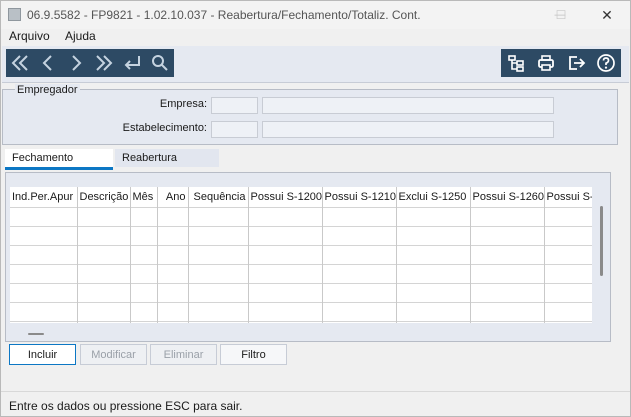 This screenshot has width=631, height=417. What do you see at coordinates (561, 63) in the screenshot?
I see `action-toolbar` at bounding box center [561, 63].